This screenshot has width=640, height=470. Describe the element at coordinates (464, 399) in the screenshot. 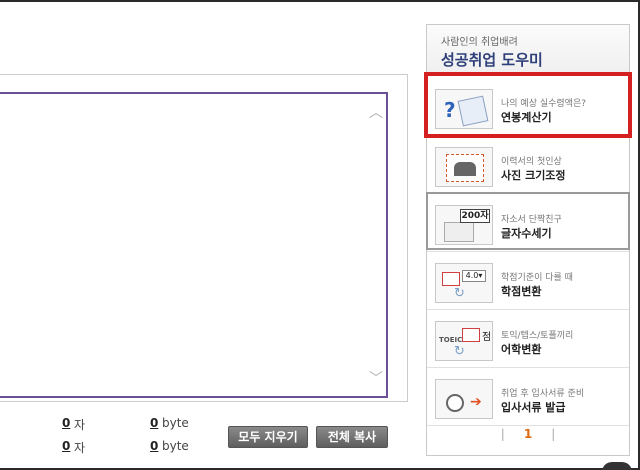

I see `document-issue-icon: ➔` at that location.